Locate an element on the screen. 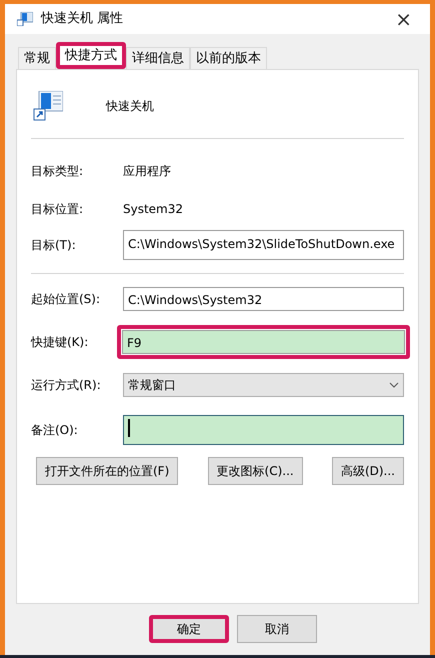 This screenshot has height=658, width=435. input-field: C:\Windows\System32 is located at coordinates (263, 299).